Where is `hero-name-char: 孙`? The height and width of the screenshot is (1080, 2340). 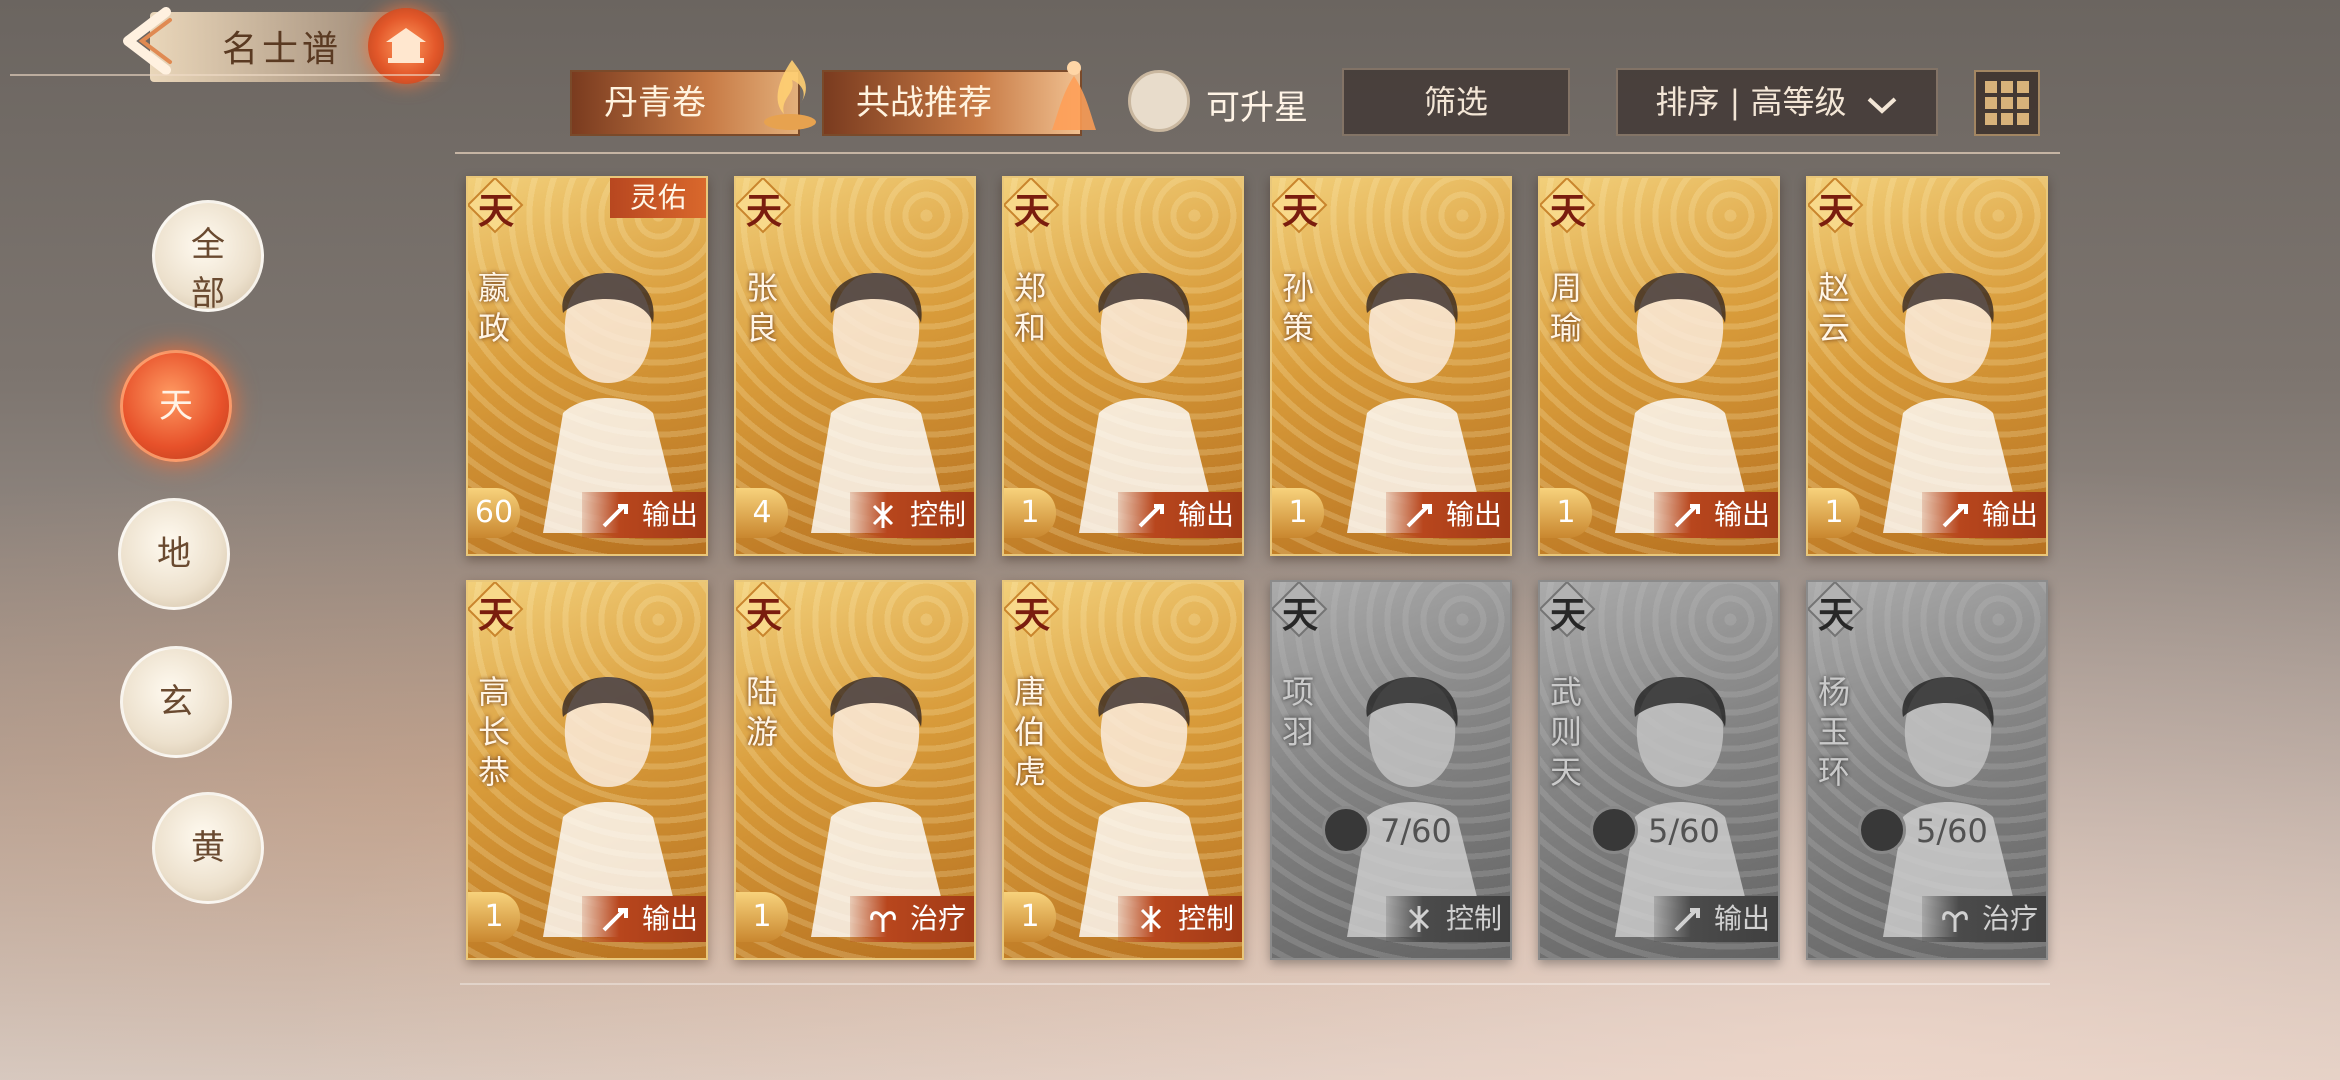
hero-name-char: 孙 is located at coordinates (1297, 288).